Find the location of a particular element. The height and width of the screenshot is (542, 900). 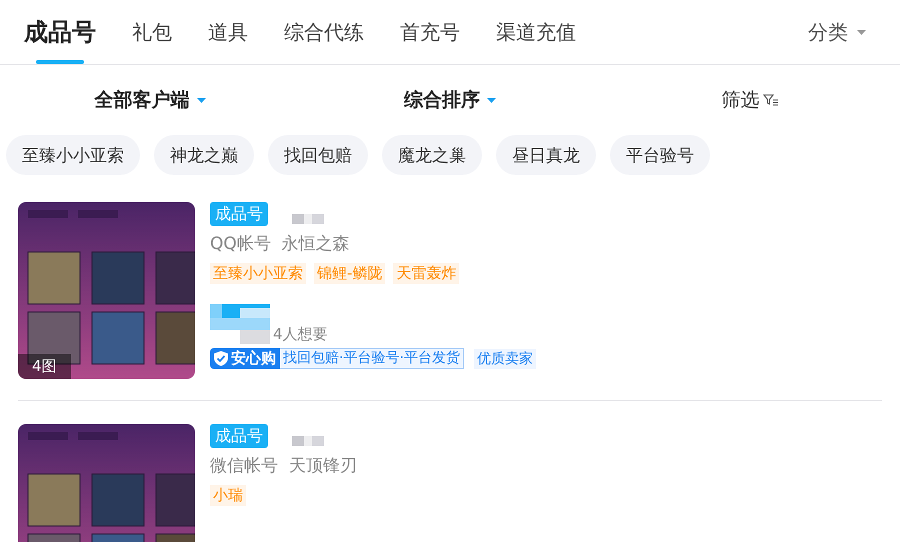

filter-chip: 昼日真龙 is located at coordinates (546, 155).